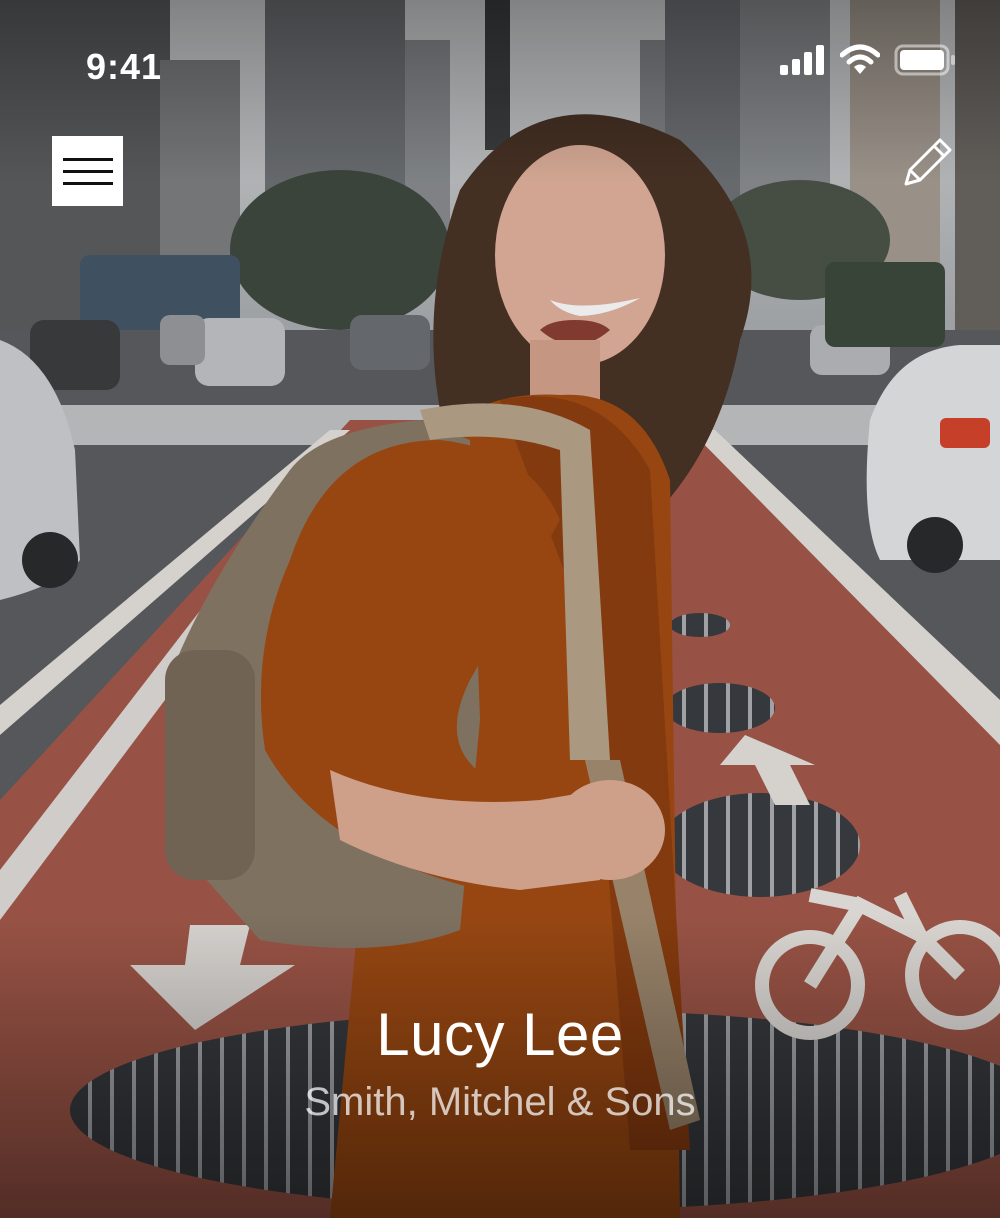  Describe the element at coordinates (500, 65) in the screenshot. I see `status-bar: 9:41` at that location.